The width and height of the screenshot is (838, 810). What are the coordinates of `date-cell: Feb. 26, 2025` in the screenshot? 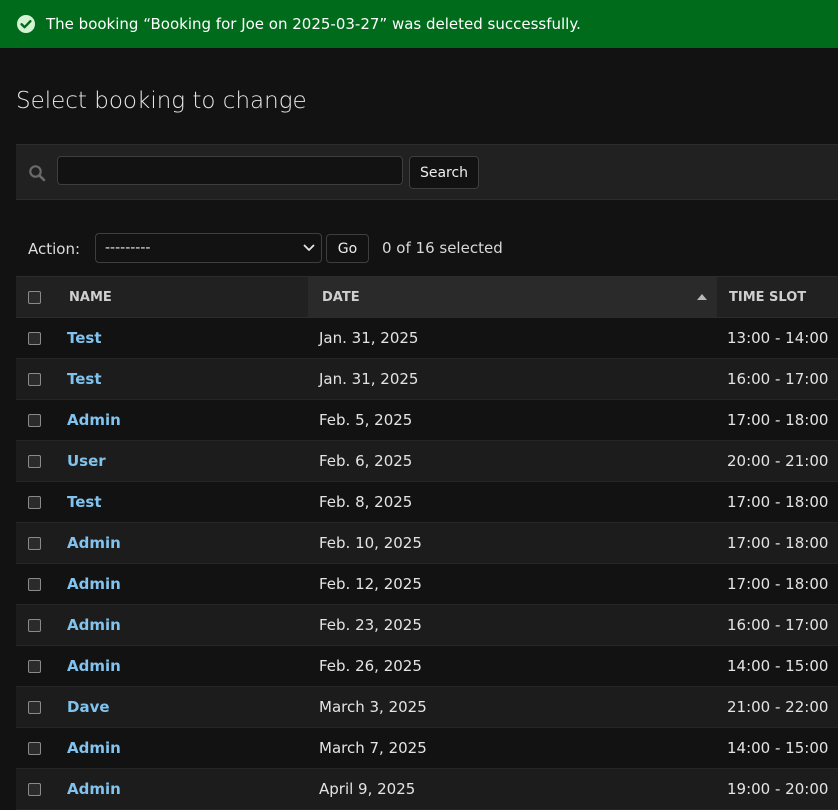 It's located at (512, 666).